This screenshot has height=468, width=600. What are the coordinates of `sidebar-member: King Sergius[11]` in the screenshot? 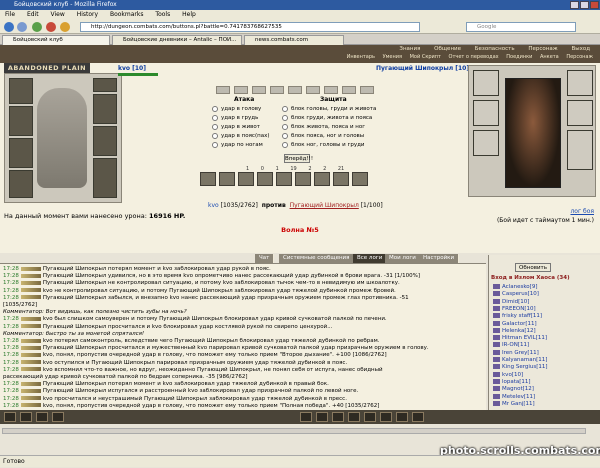 It's located at (520, 367).